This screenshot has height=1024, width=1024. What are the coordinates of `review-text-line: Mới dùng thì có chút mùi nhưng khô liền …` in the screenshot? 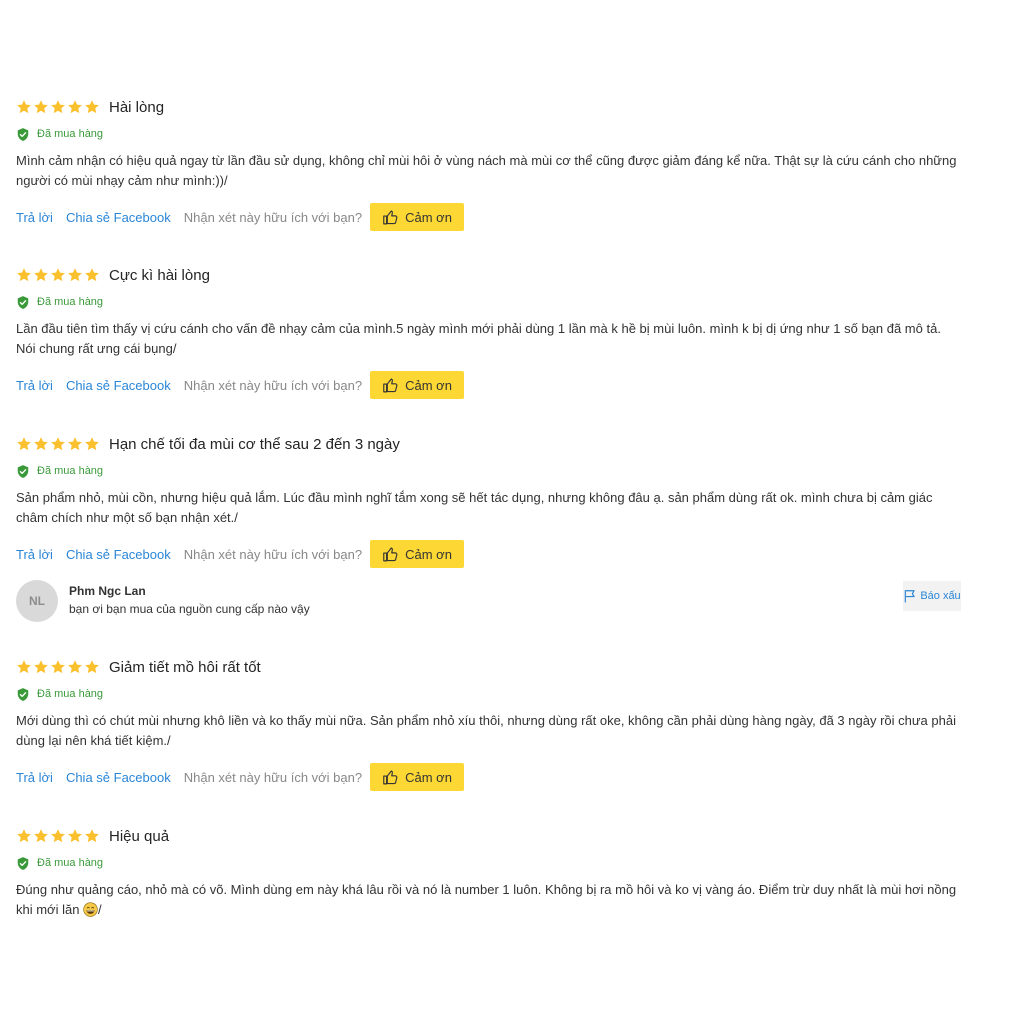 It's located at (486, 720).